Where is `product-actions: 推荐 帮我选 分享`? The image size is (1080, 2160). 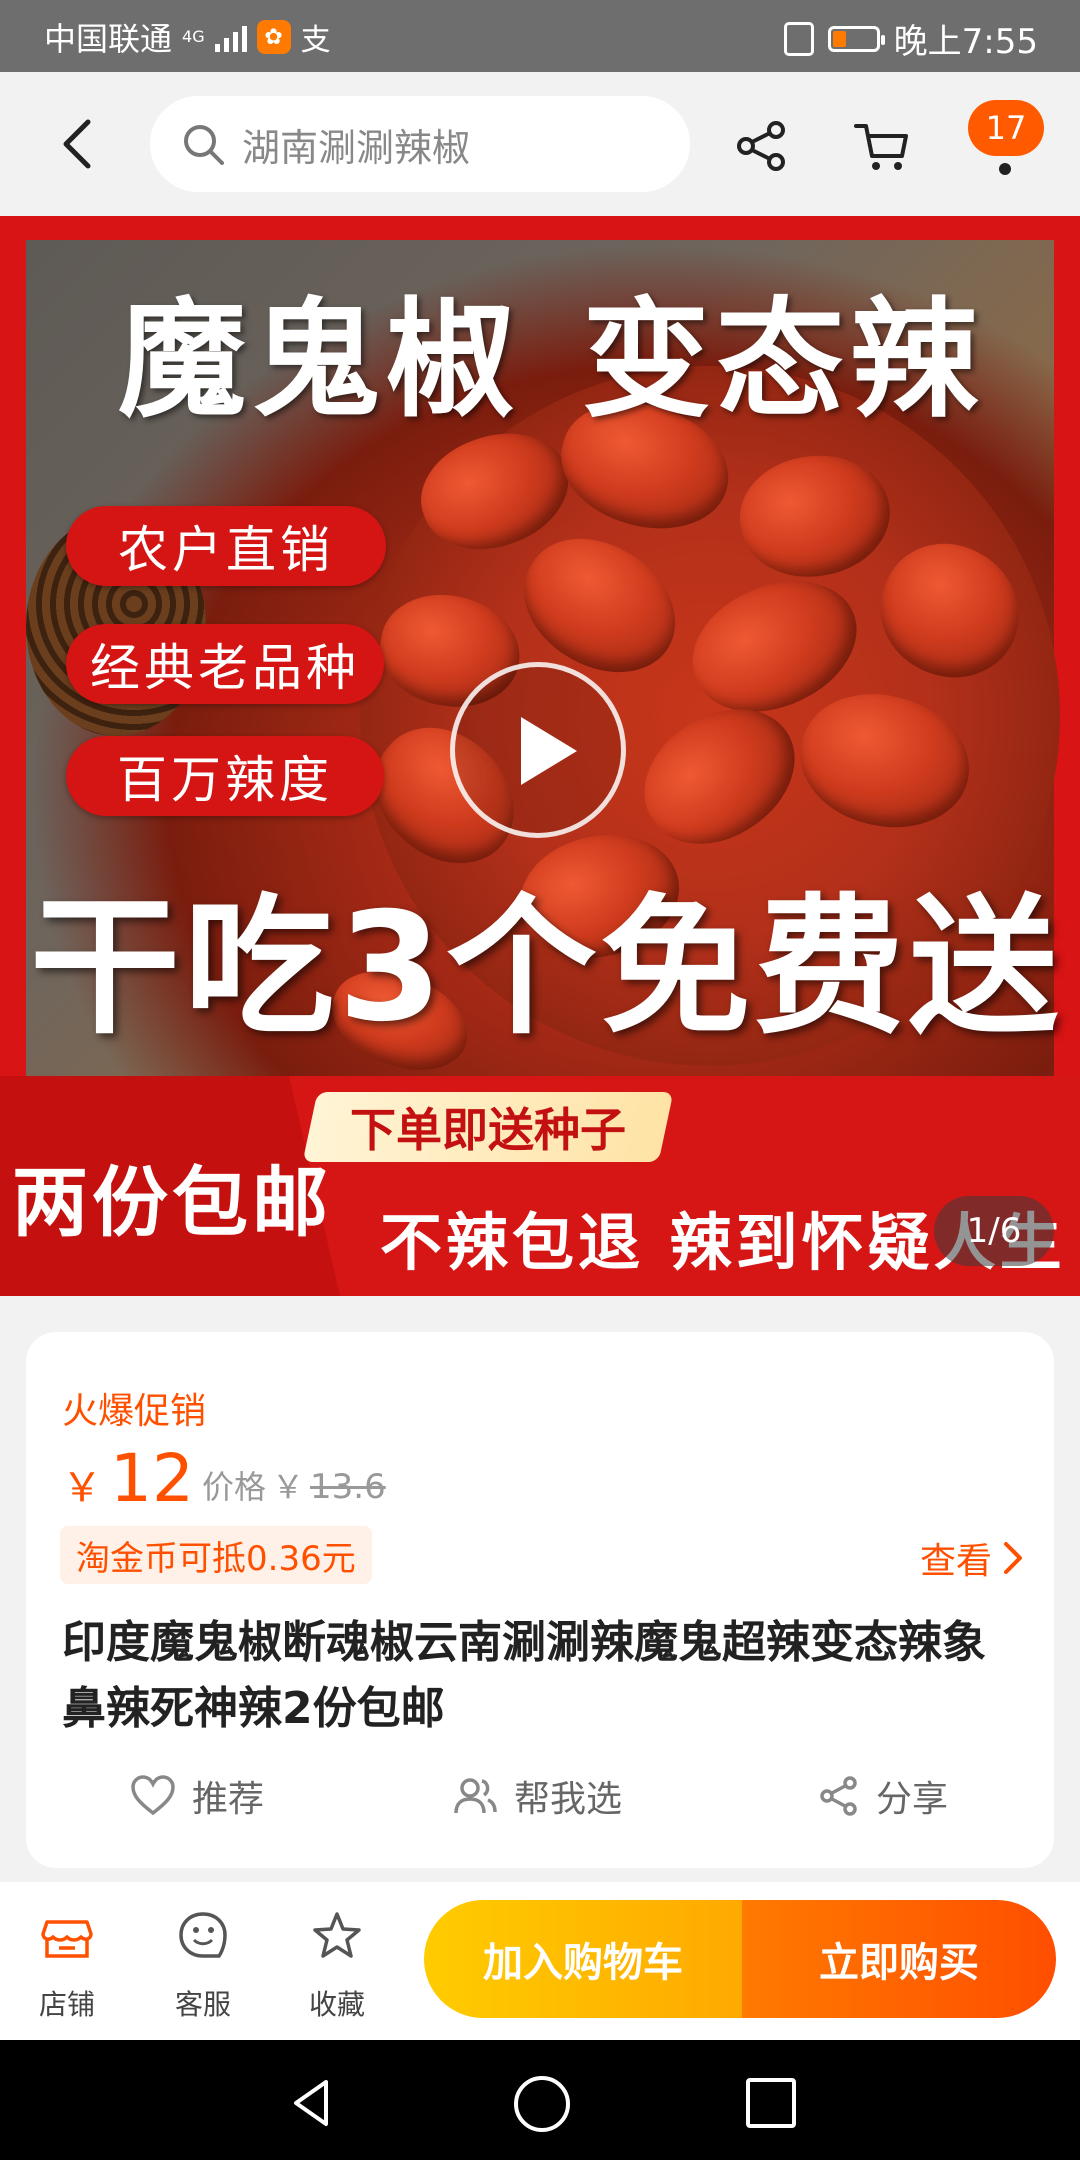
product-actions: 推荐 帮我选 分享 is located at coordinates (540, 1810).